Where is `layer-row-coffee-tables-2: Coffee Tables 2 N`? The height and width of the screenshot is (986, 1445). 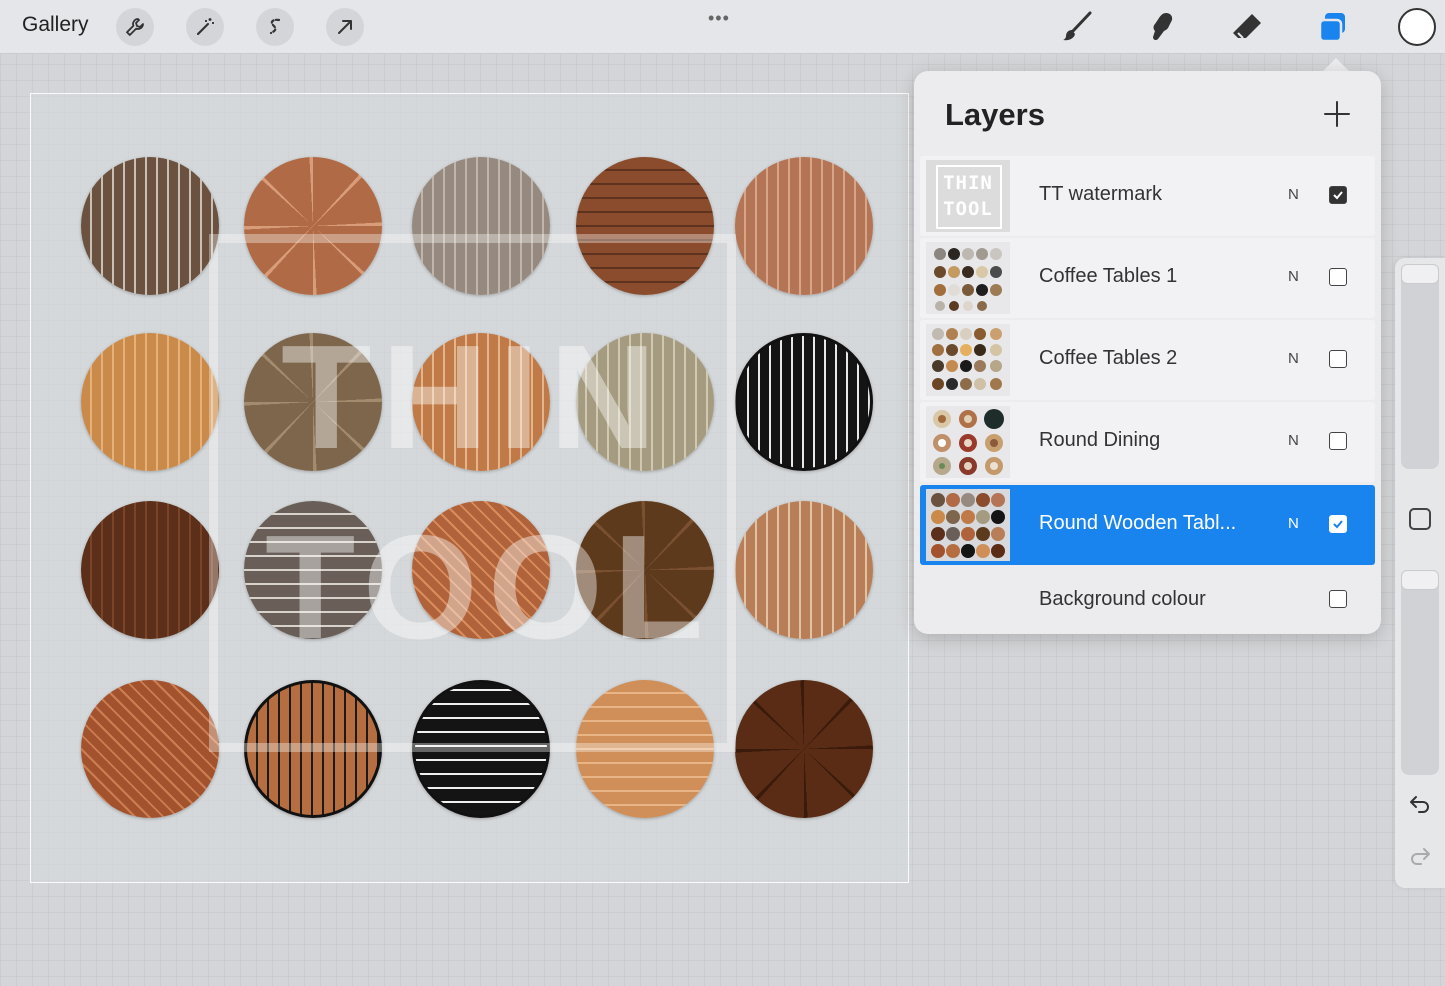
layer-row-coffee-tables-2: Coffee Tables 2 N is located at coordinates (1147, 360).